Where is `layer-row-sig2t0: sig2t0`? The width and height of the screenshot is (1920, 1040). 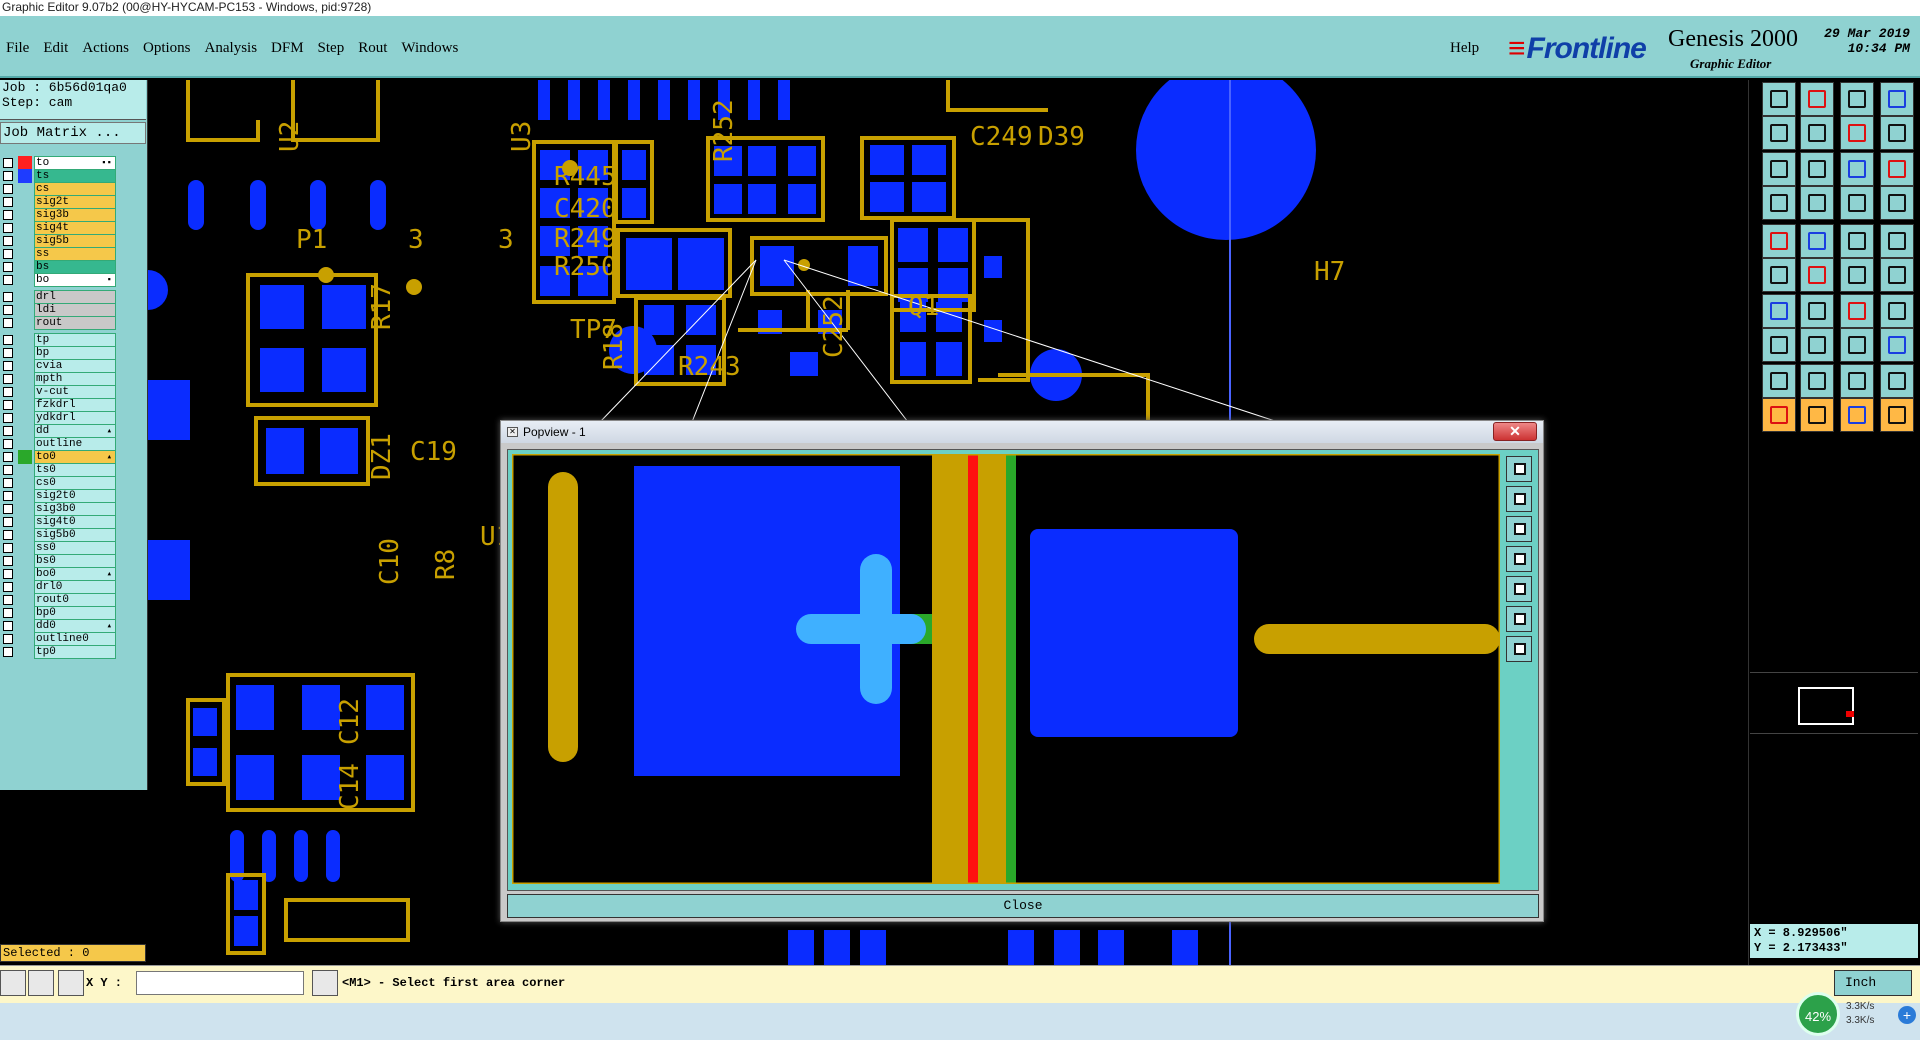 layer-row-sig2t0: sig2t0 is located at coordinates (59, 496).